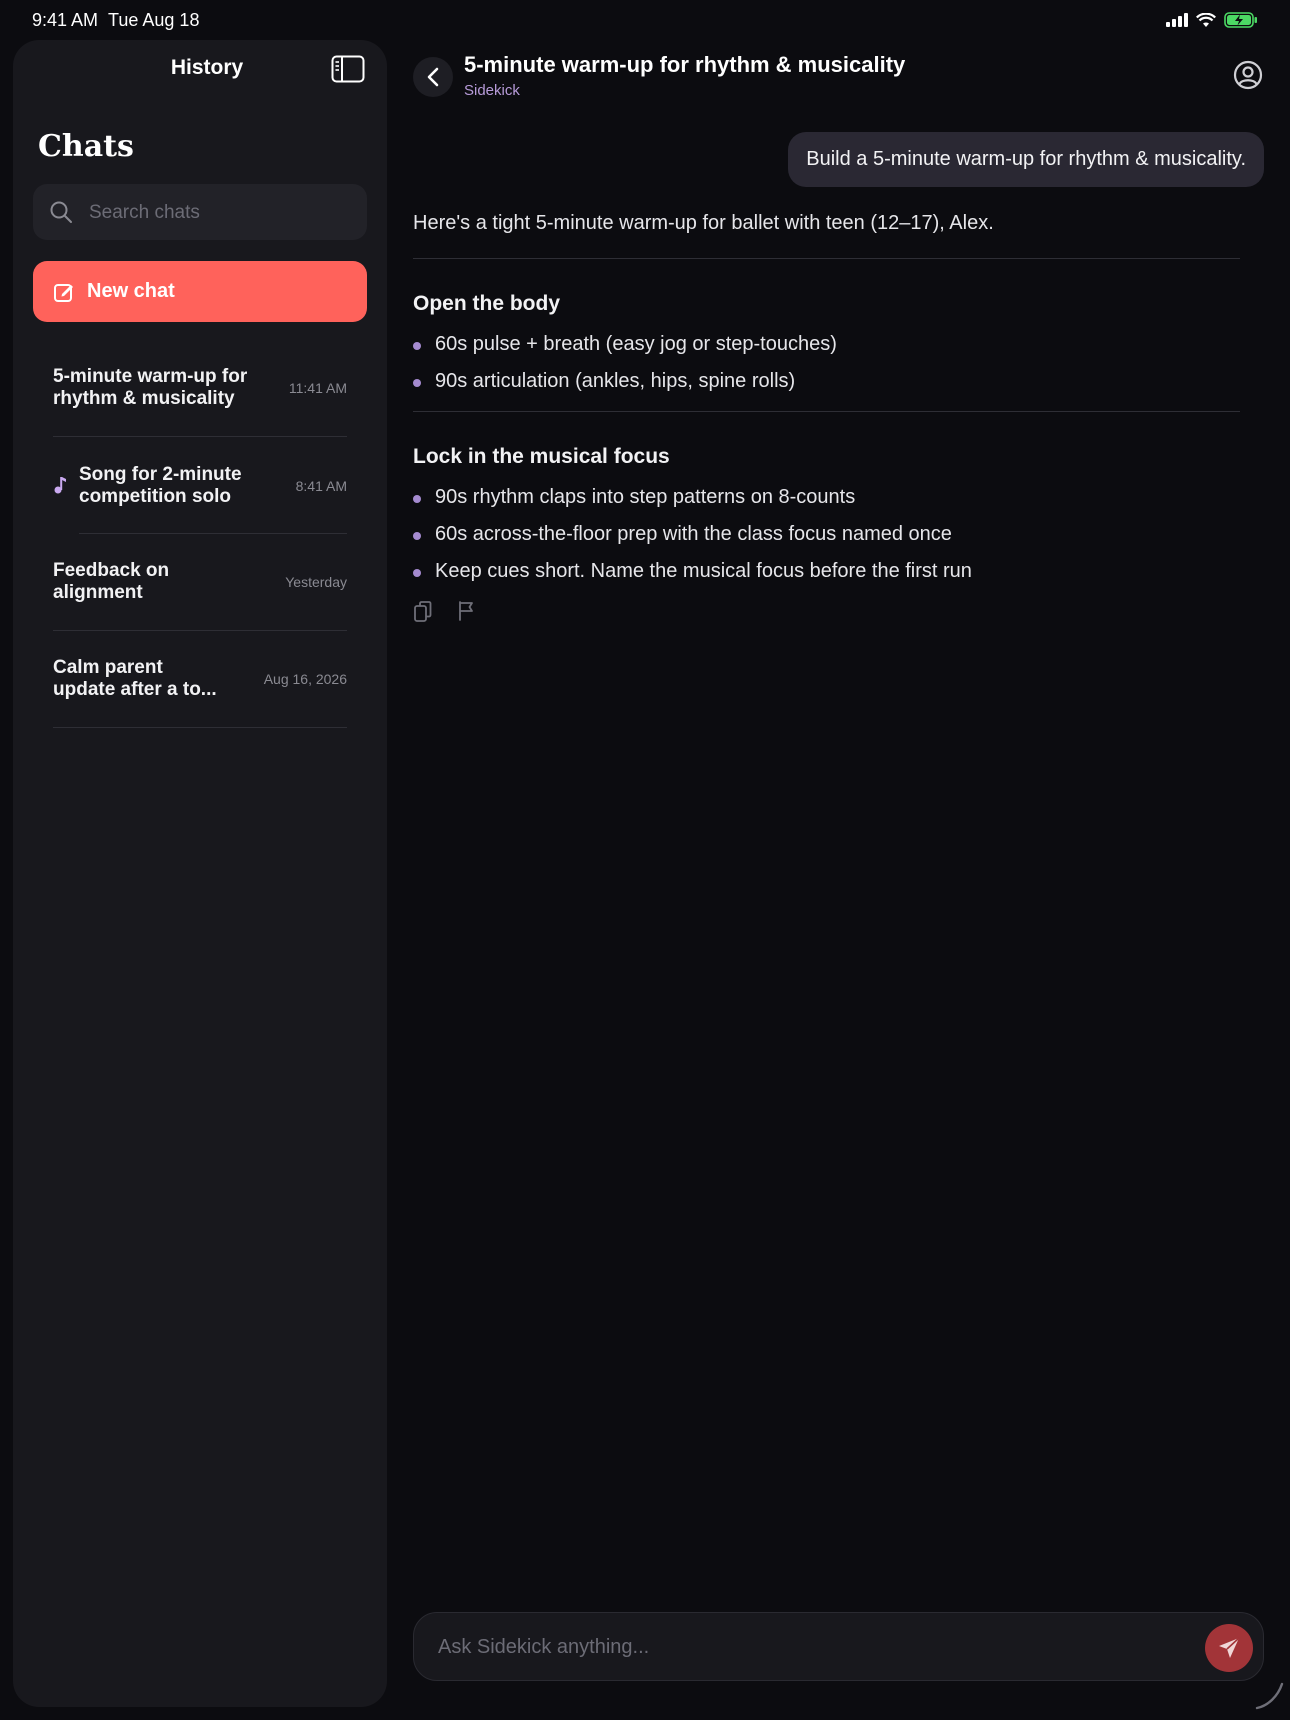 This screenshot has height=1720, width=1290. Describe the element at coordinates (1269, 1695) in the screenshot. I see `resize-handle-icon` at that location.